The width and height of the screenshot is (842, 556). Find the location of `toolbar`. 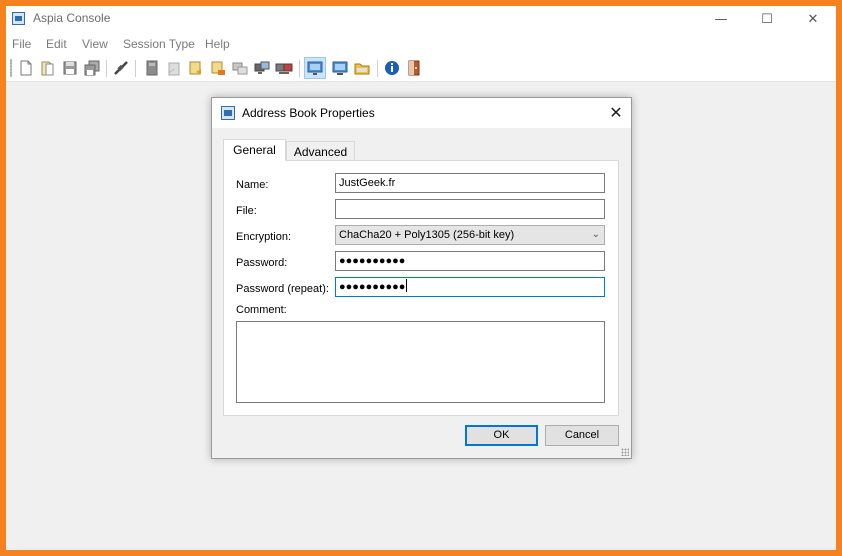

toolbar is located at coordinates (421, 68).